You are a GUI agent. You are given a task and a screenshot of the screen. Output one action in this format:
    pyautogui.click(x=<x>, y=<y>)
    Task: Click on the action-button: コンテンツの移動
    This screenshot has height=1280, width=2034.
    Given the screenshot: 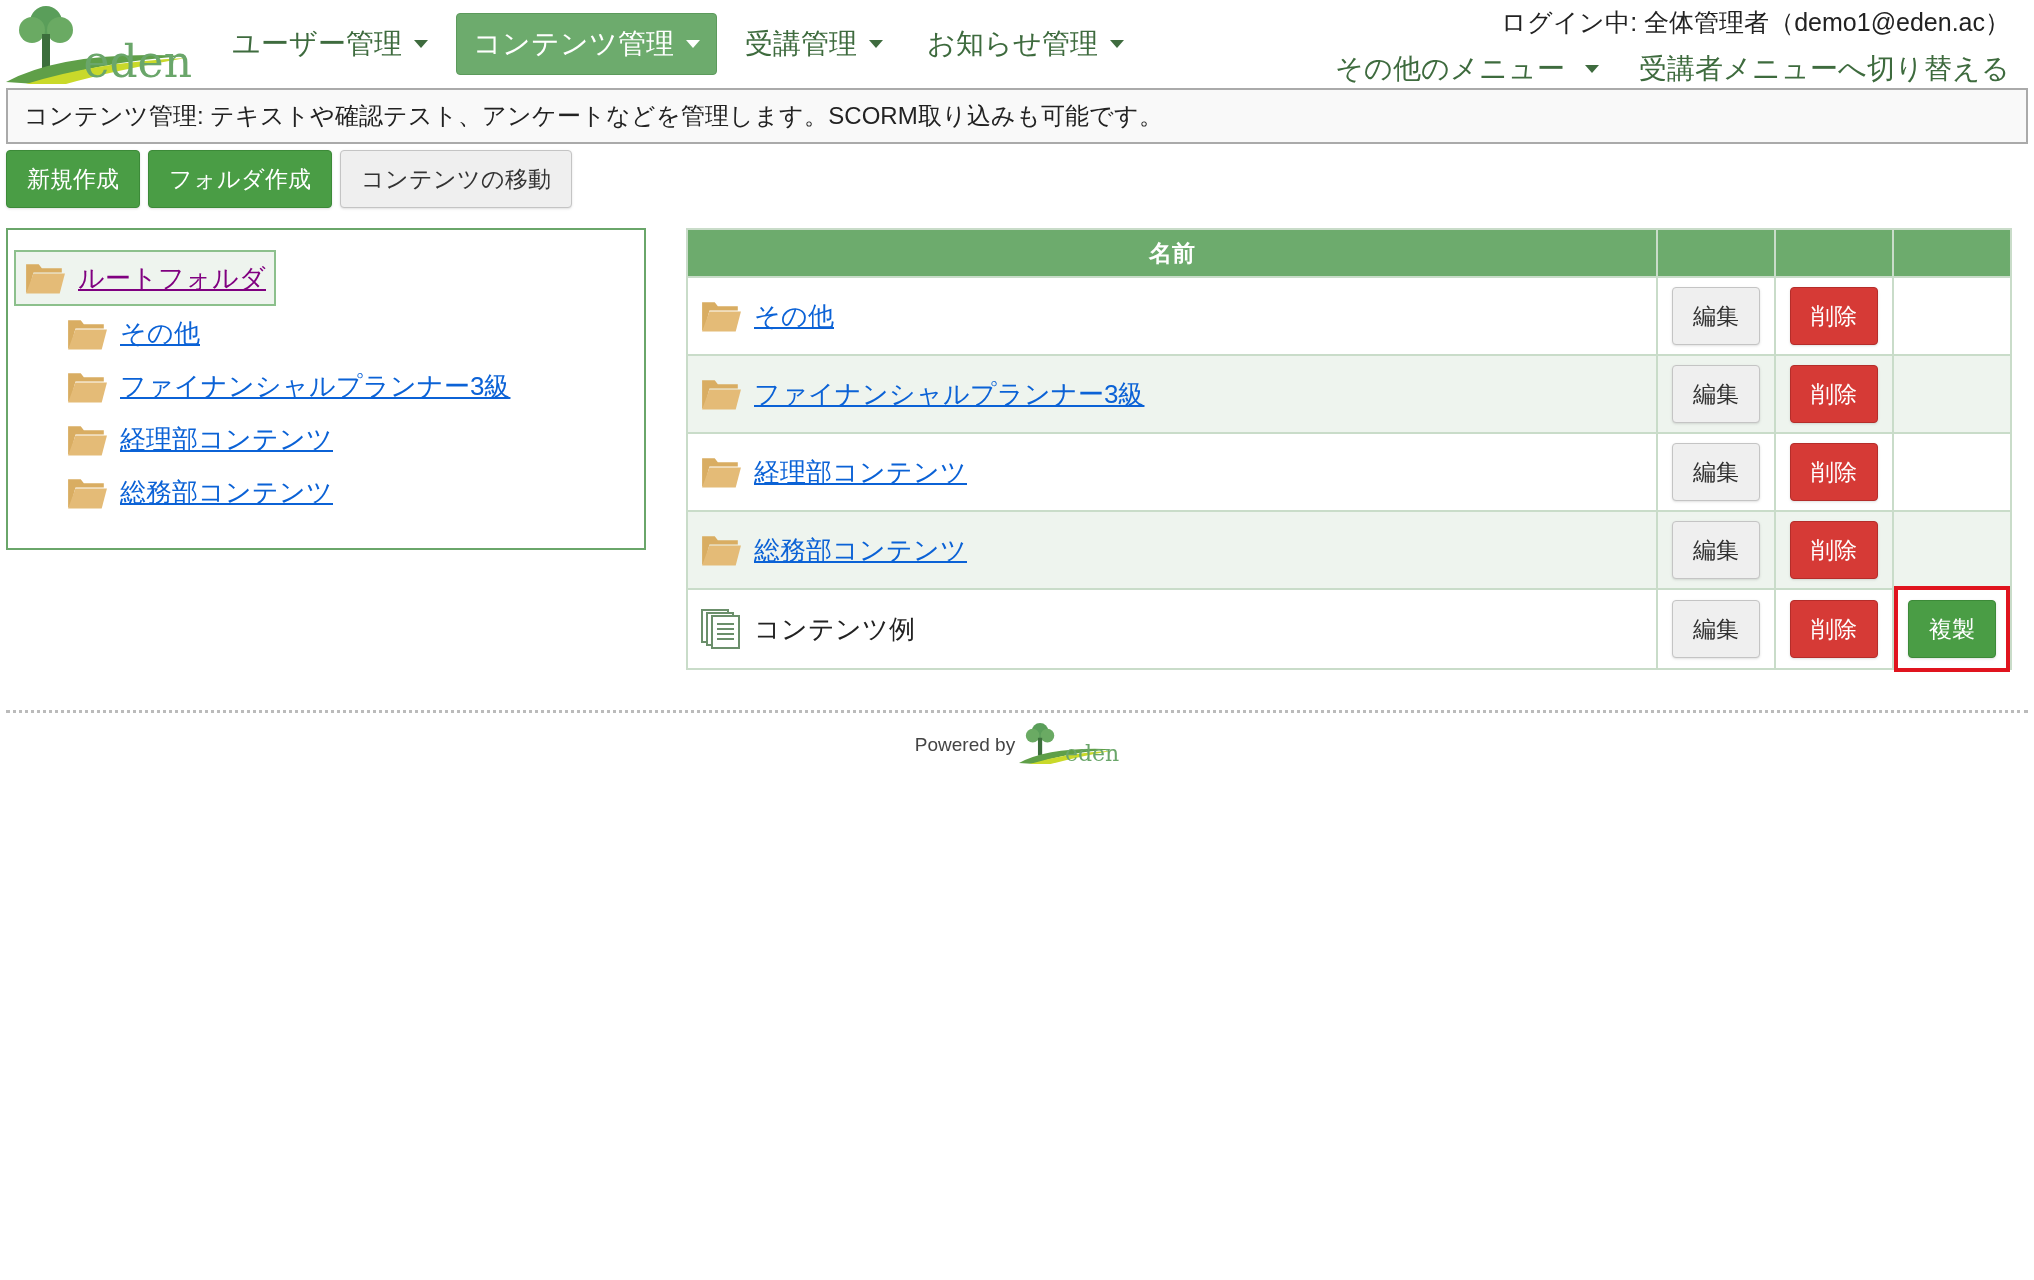 What is the action you would take?
    pyautogui.click(x=456, y=179)
    